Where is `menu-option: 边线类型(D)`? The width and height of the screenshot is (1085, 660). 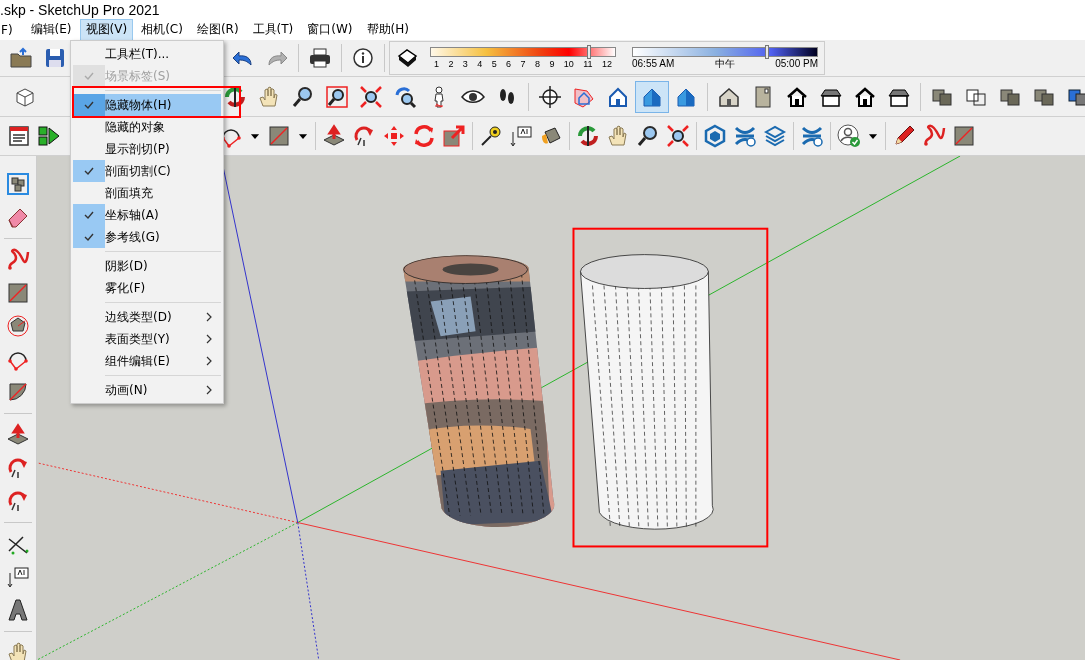
menu-option: 边线类型(D) is located at coordinates (147, 317).